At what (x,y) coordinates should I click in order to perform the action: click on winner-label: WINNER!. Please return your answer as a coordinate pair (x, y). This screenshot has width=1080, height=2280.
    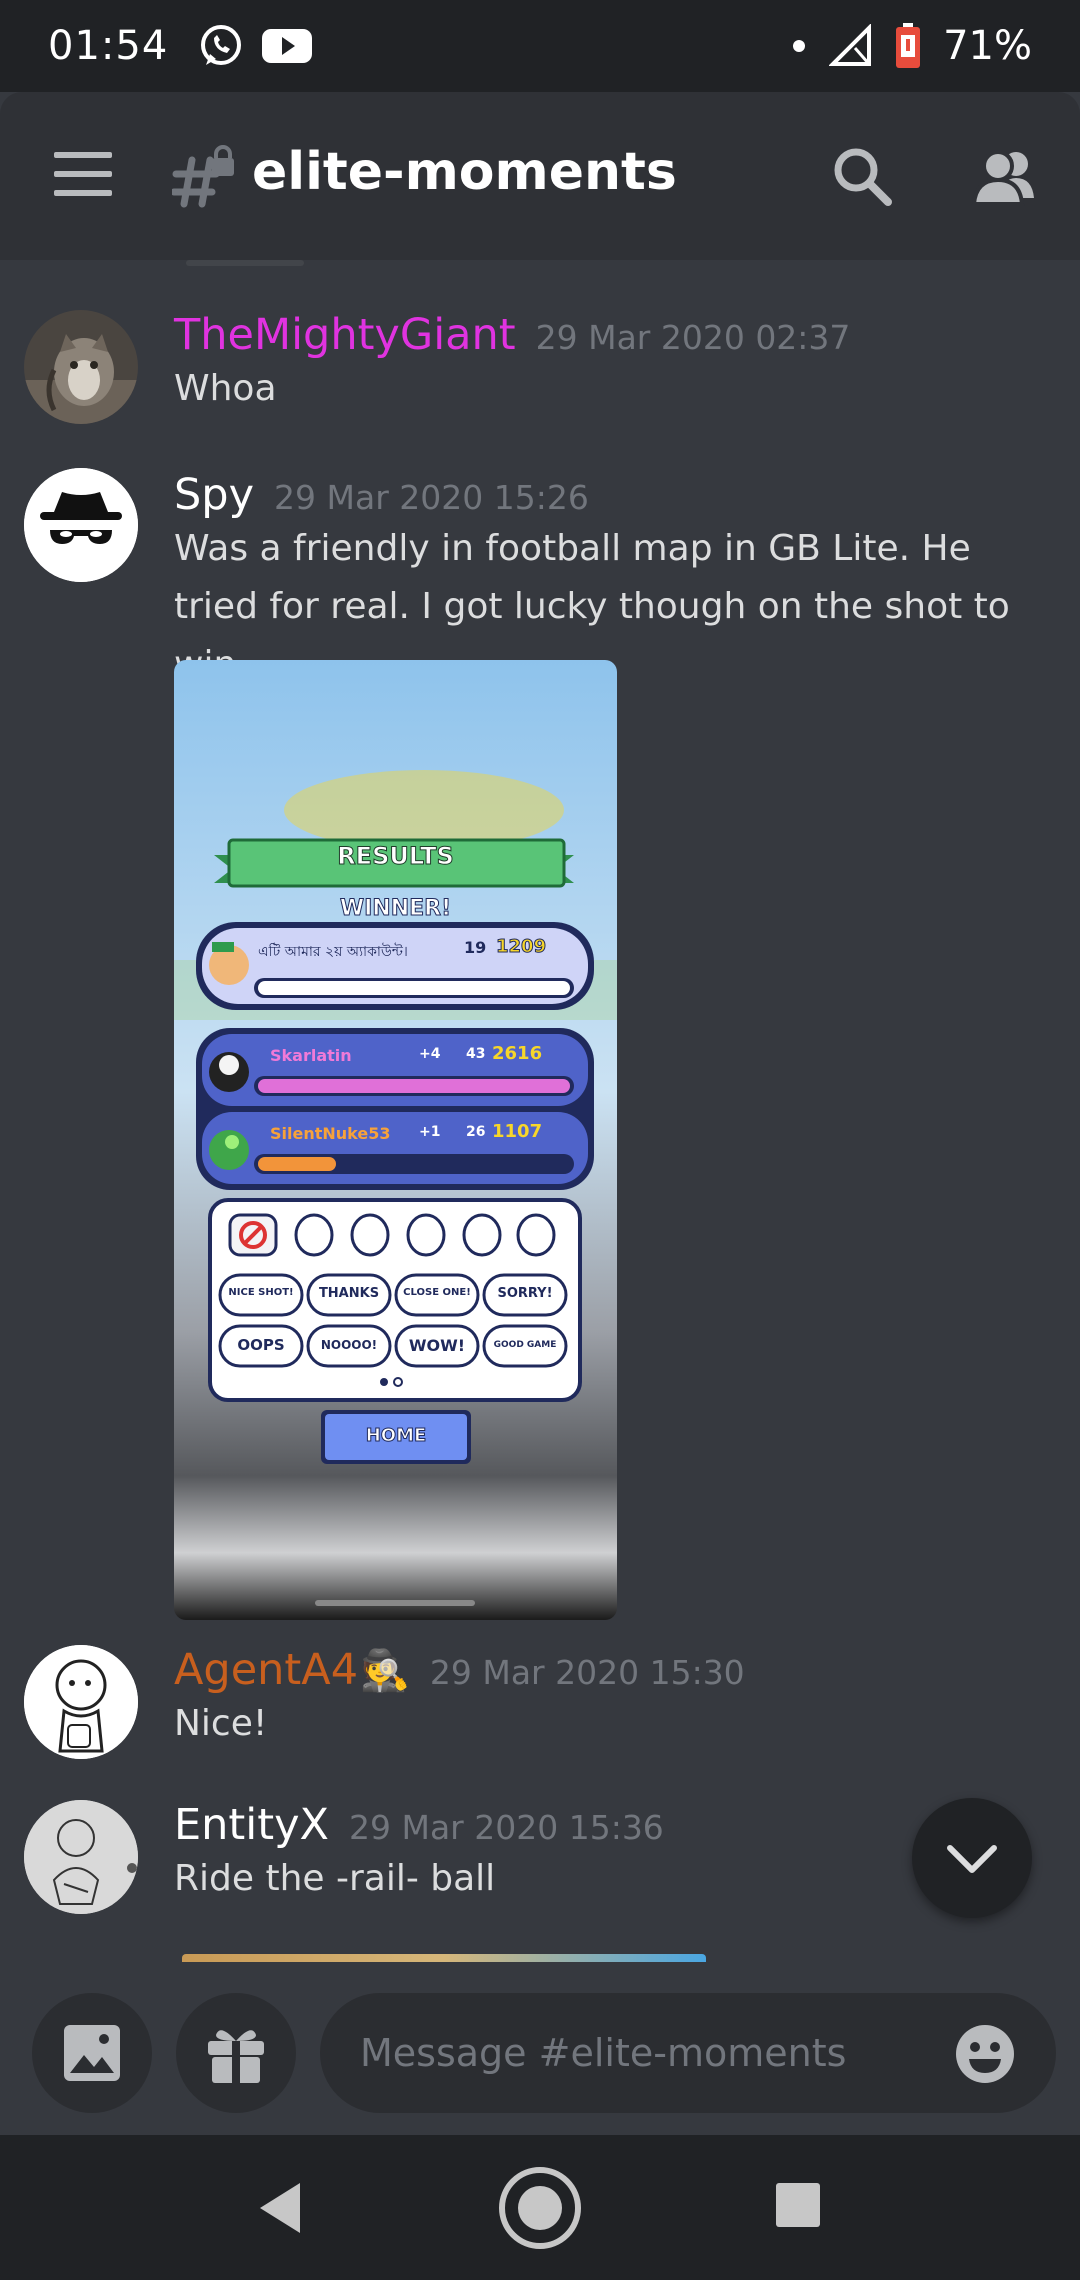
    Looking at the image, I should click on (395, 909).